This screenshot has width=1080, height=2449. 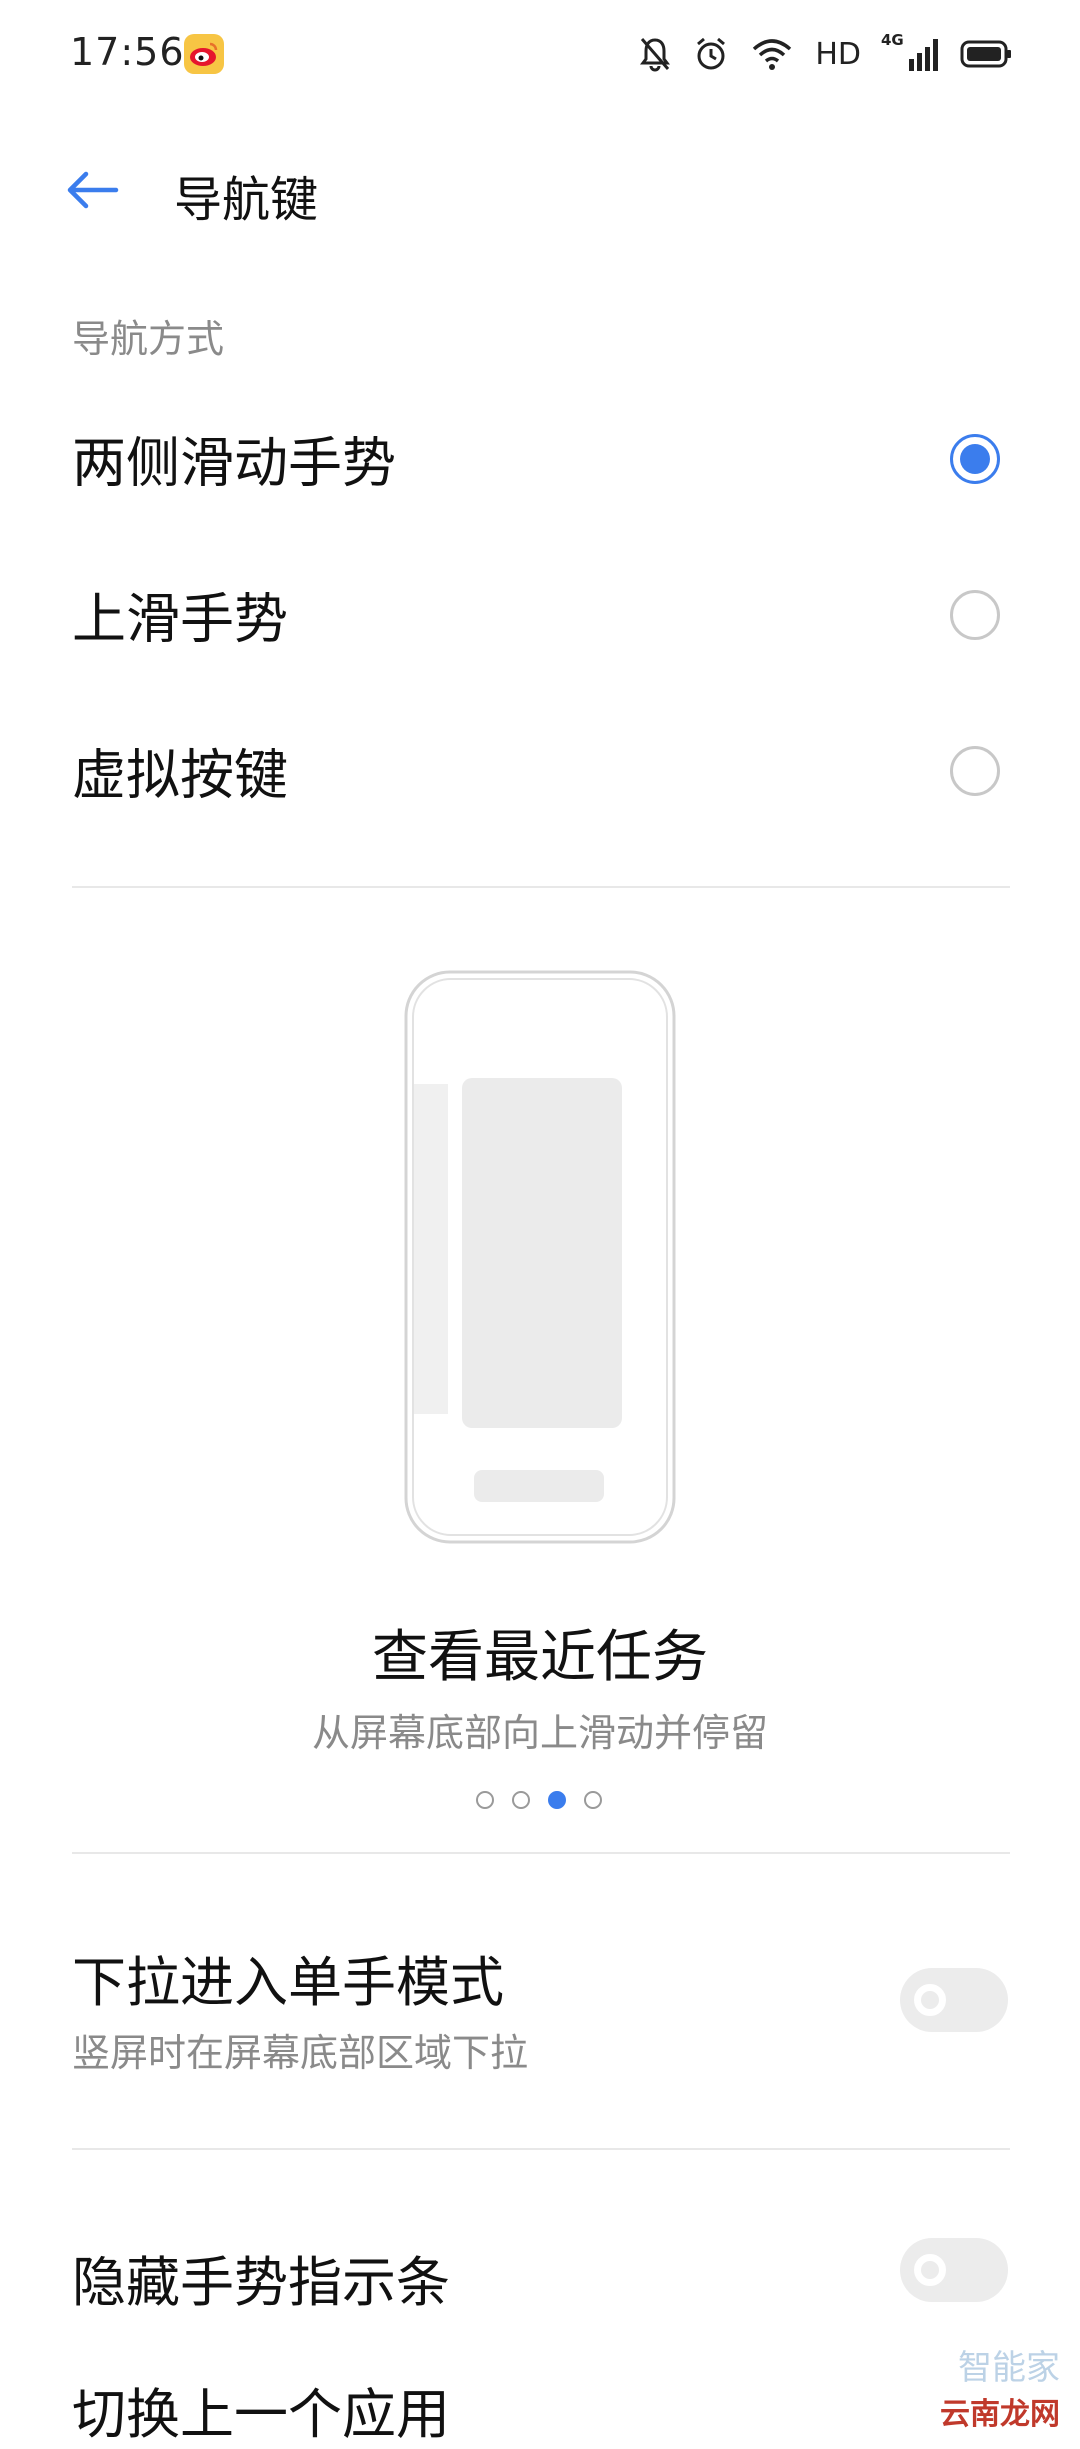 What do you see at coordinates (148, 339) in the screenshot?
I see `section-label-navigation-mode: 导航方式` at bounding box center [148, 339].